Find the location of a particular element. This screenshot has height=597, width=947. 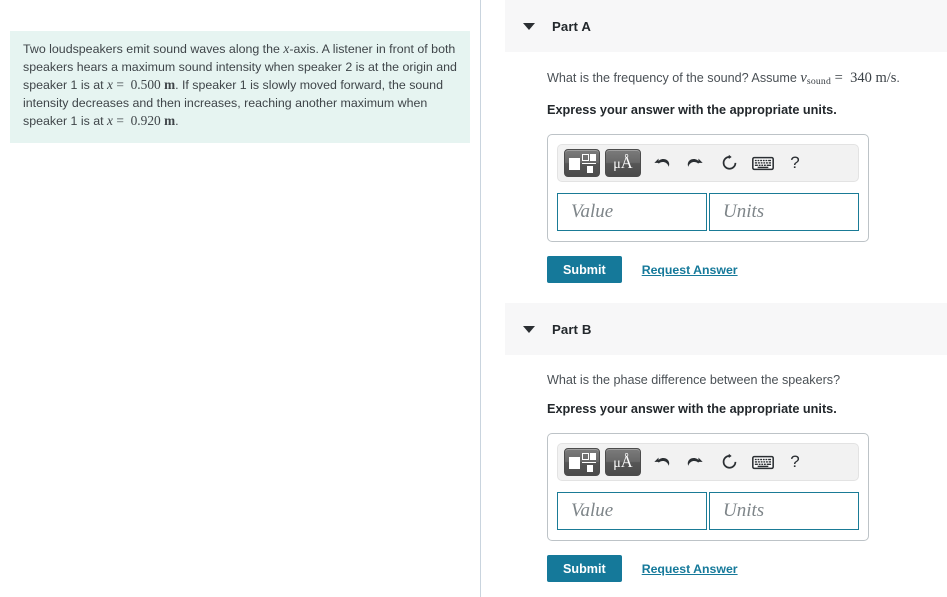

answer-toolbar-a: μÅ ? is located at coordinates (708, 163).